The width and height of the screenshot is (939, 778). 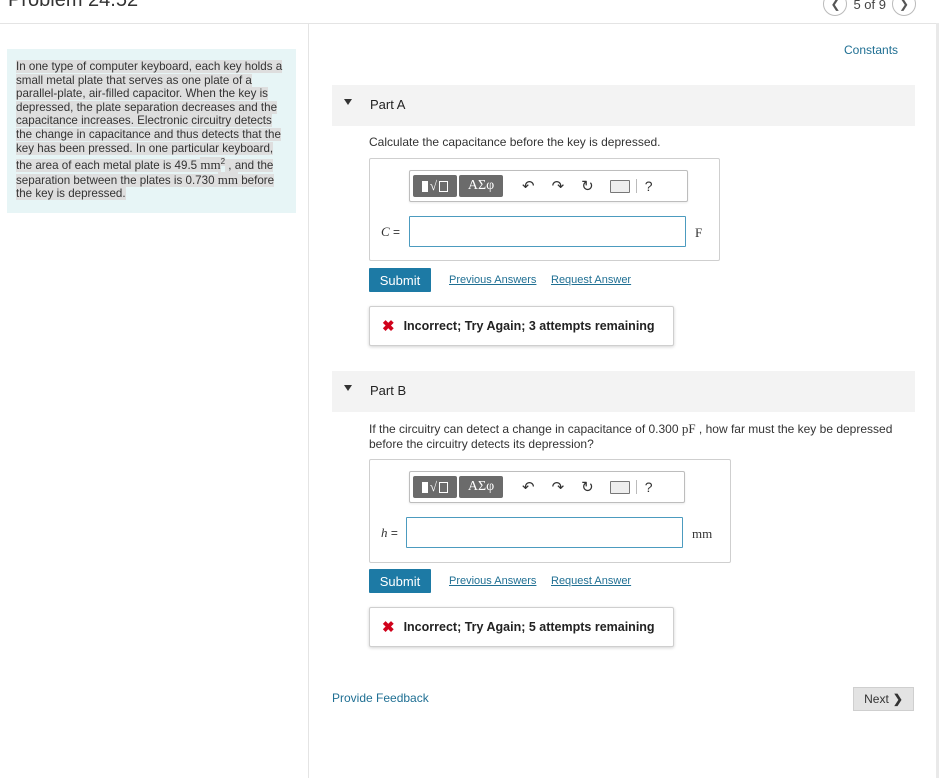 What do you see at coordinates (688, 428) in the screenshot?
I see `part-b-question-unit: pF` at bounding box center [688, 428].